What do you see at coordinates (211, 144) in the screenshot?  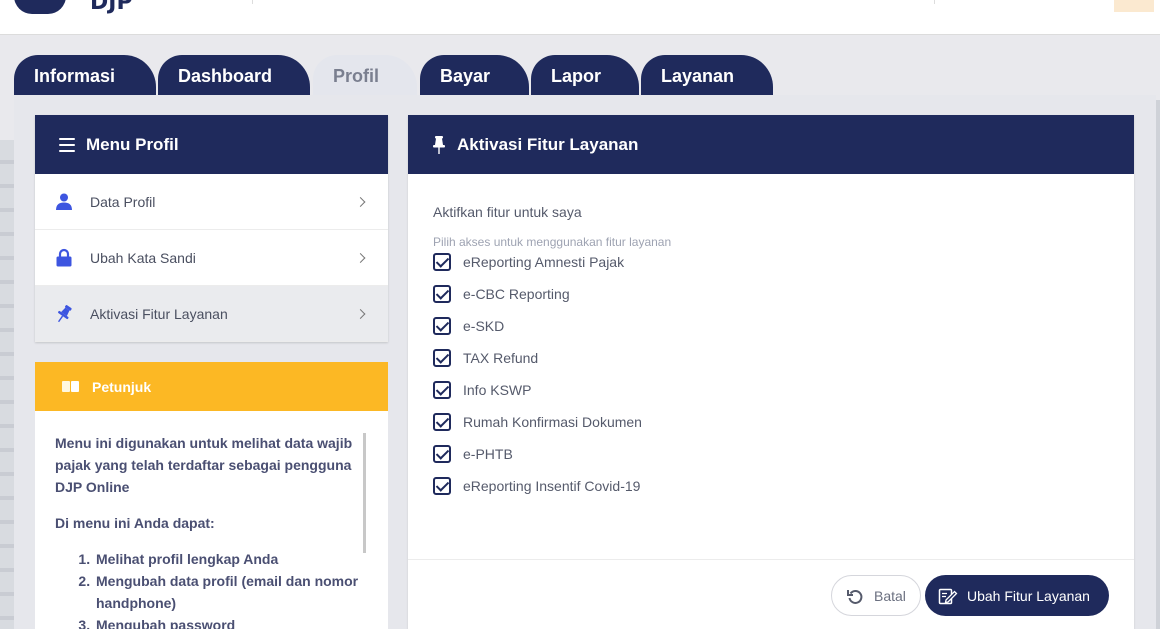 I see `profile-menu-header: Menu Profil` at bounding box center [211, 144].